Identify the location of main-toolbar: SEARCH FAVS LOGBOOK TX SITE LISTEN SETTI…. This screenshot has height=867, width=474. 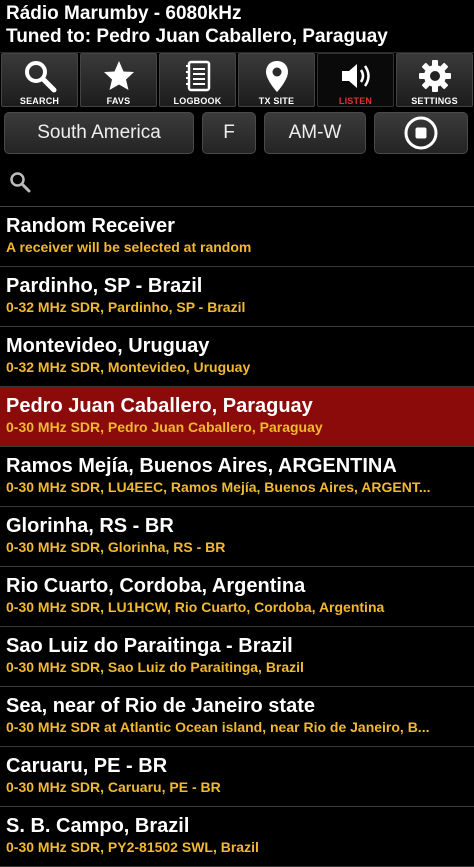
(237, 79).